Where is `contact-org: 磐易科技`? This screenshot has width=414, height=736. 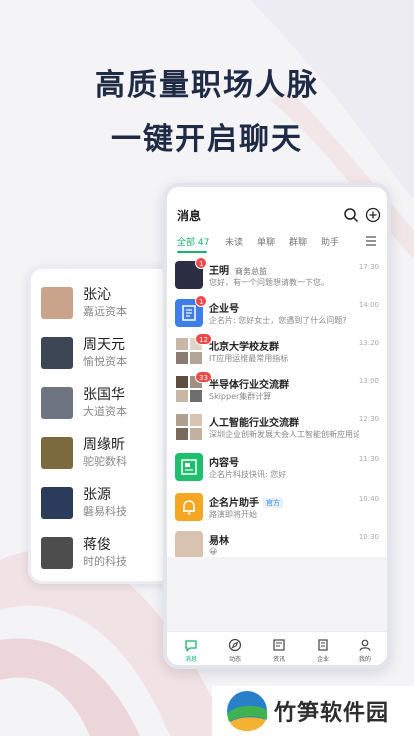 contact-org: 磐易科技 is located at coordinates (105, 511).